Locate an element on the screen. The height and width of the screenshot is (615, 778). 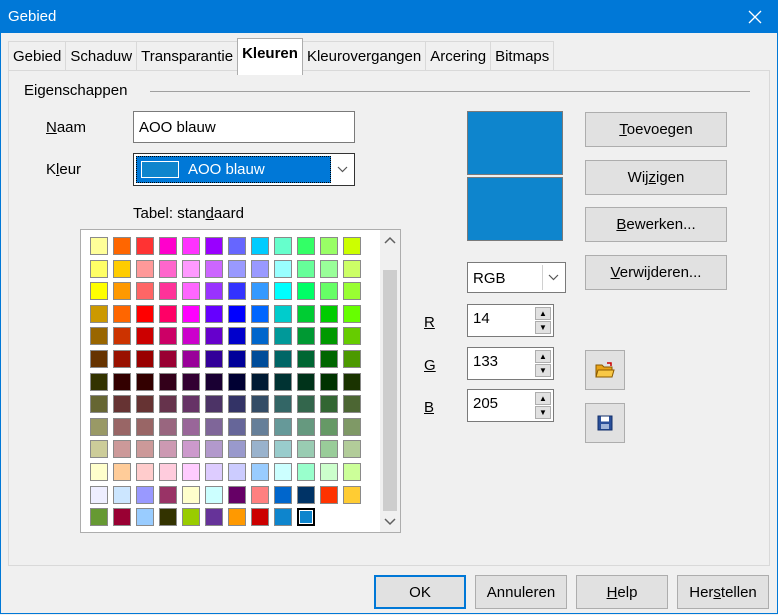
tab-arcering: Arcering is located at coordinates (458, 55).